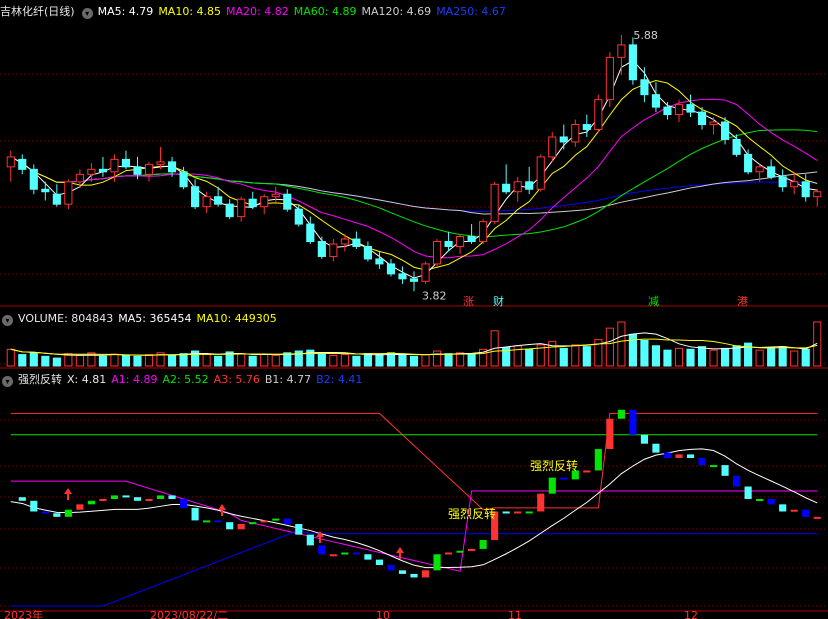 This screenshot has width=828, height=619. Describe the element at coordinates (141, 319) in the screenshot. I see `volume-legend: ▾ VOLUME: 804843 MA5: 365454 MA10: 449305` at that location.